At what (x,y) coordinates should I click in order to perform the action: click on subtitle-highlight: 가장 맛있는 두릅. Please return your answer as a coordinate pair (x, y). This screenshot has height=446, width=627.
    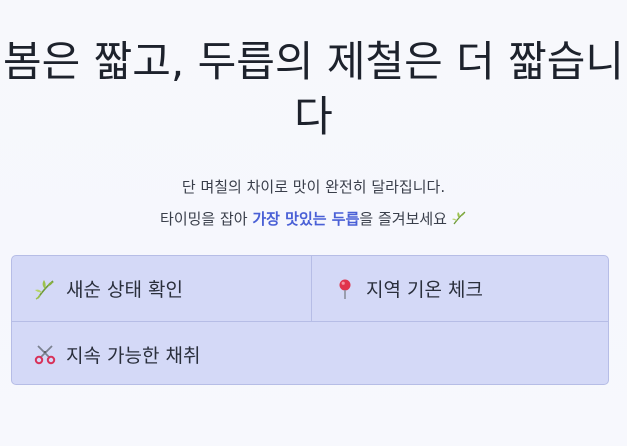
    Looking at the image, I should click on (306, 219).